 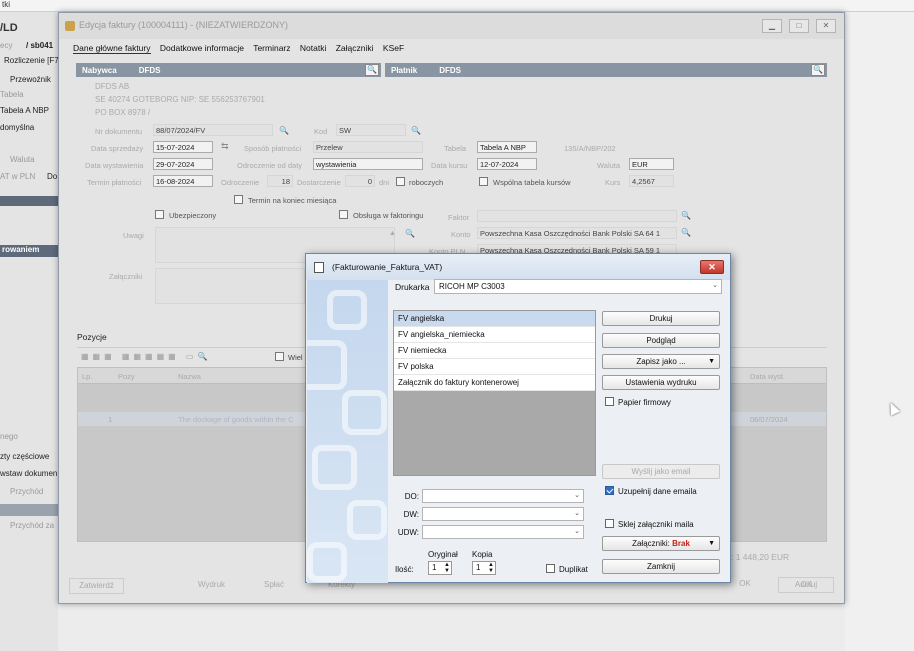 What do you see at coordinates (483, 181) in the screenshot?
I see `shared-rate-table-checkbox` at bounding box center [483, 181].